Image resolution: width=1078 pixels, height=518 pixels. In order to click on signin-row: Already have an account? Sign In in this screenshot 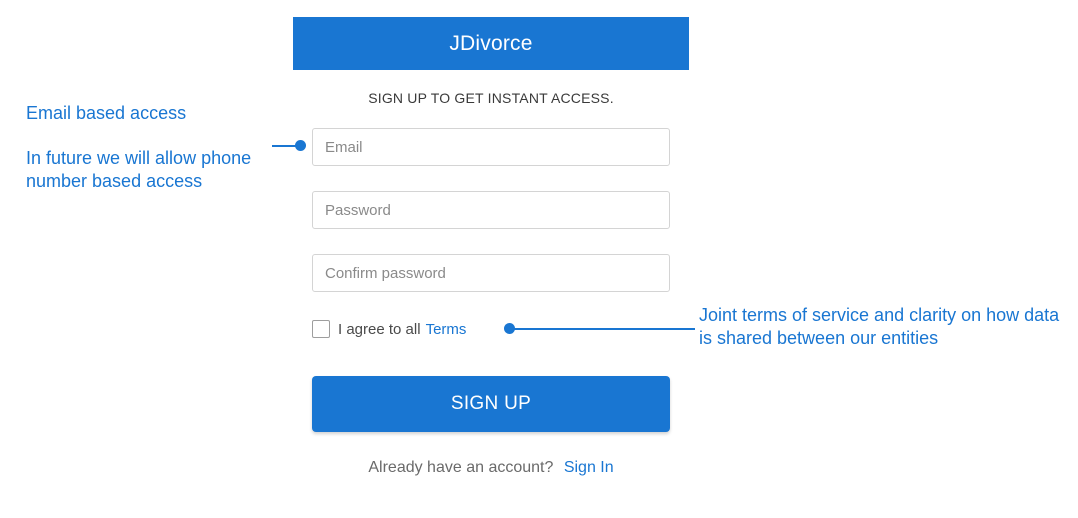, I will do `click(491, 468)`.